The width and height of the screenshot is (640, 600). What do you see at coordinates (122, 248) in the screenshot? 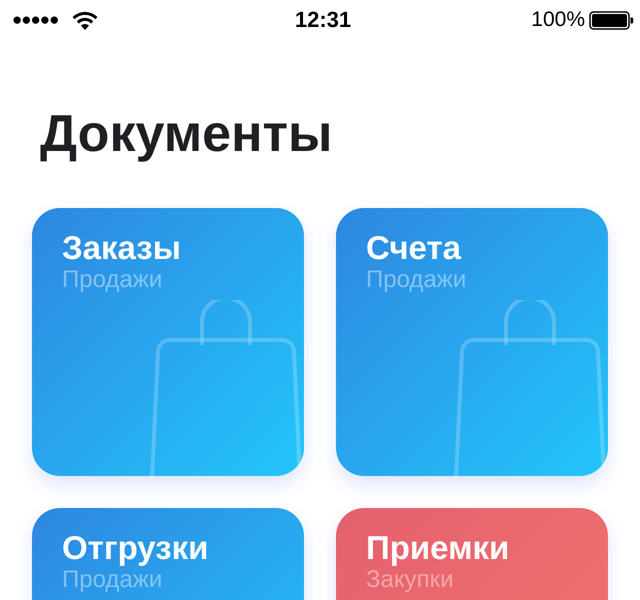
I see `card-title: Заказы` at bounding box center [122, 248].